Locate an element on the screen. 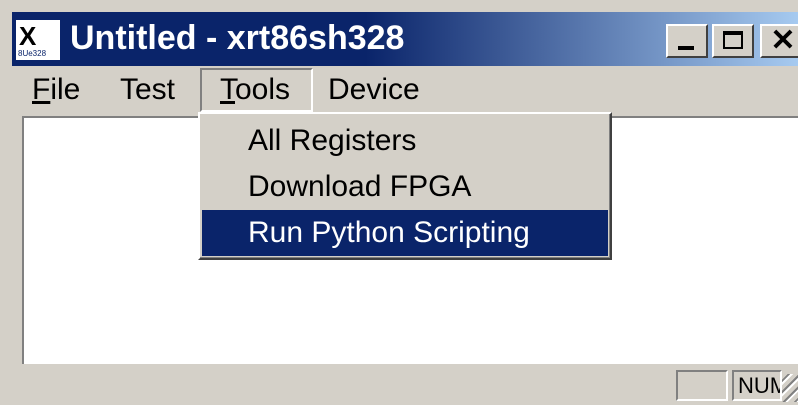  menu-item-download-fpga: Download FPGA is located at coordinates (405, 187).